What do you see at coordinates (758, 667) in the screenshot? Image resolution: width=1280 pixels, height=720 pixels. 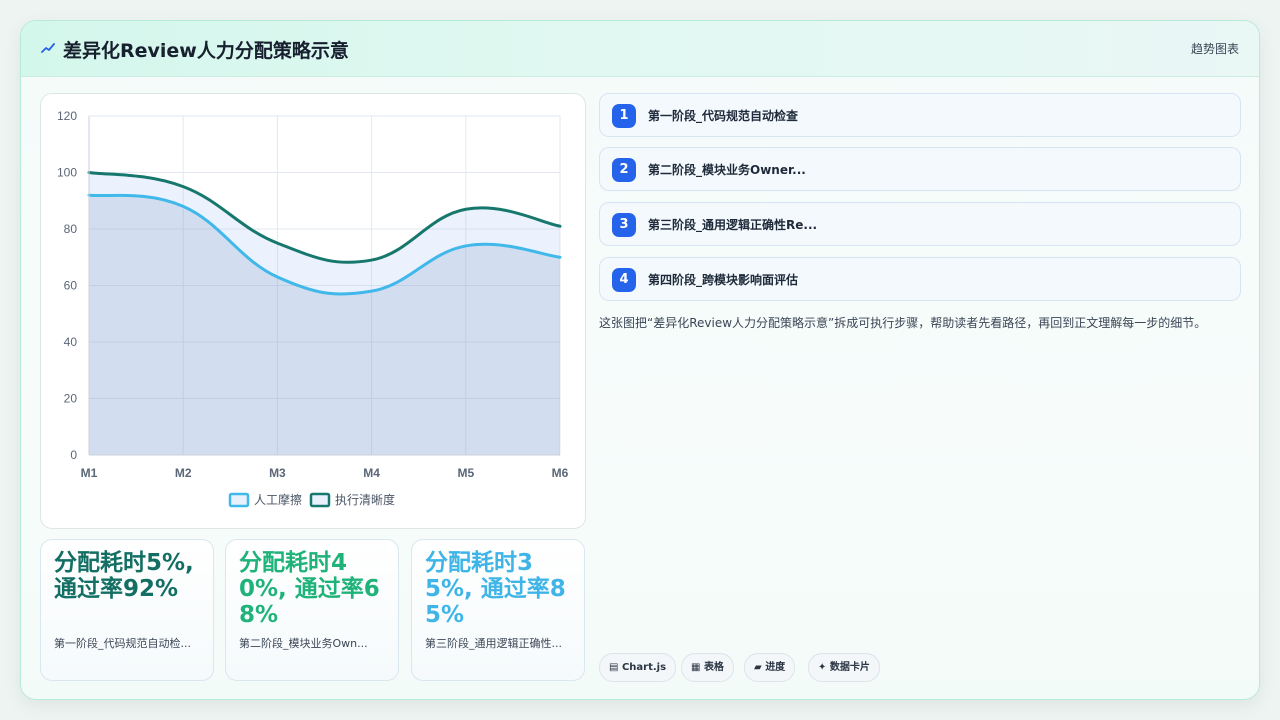 I see `progress-icon: ▰` at bounding box center [758, 667].